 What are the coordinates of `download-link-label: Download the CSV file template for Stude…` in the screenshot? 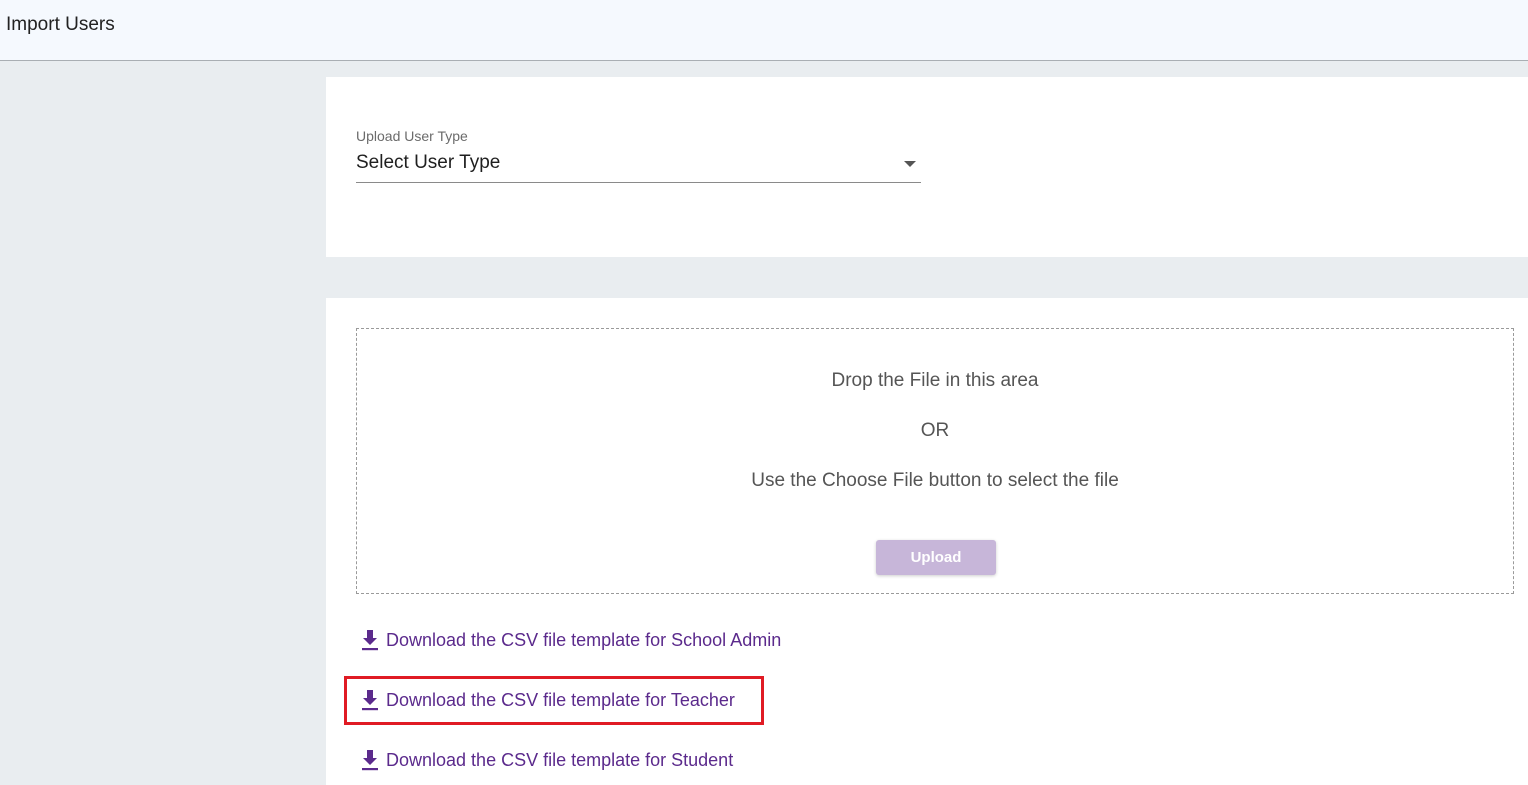 It's located at (560, 759).